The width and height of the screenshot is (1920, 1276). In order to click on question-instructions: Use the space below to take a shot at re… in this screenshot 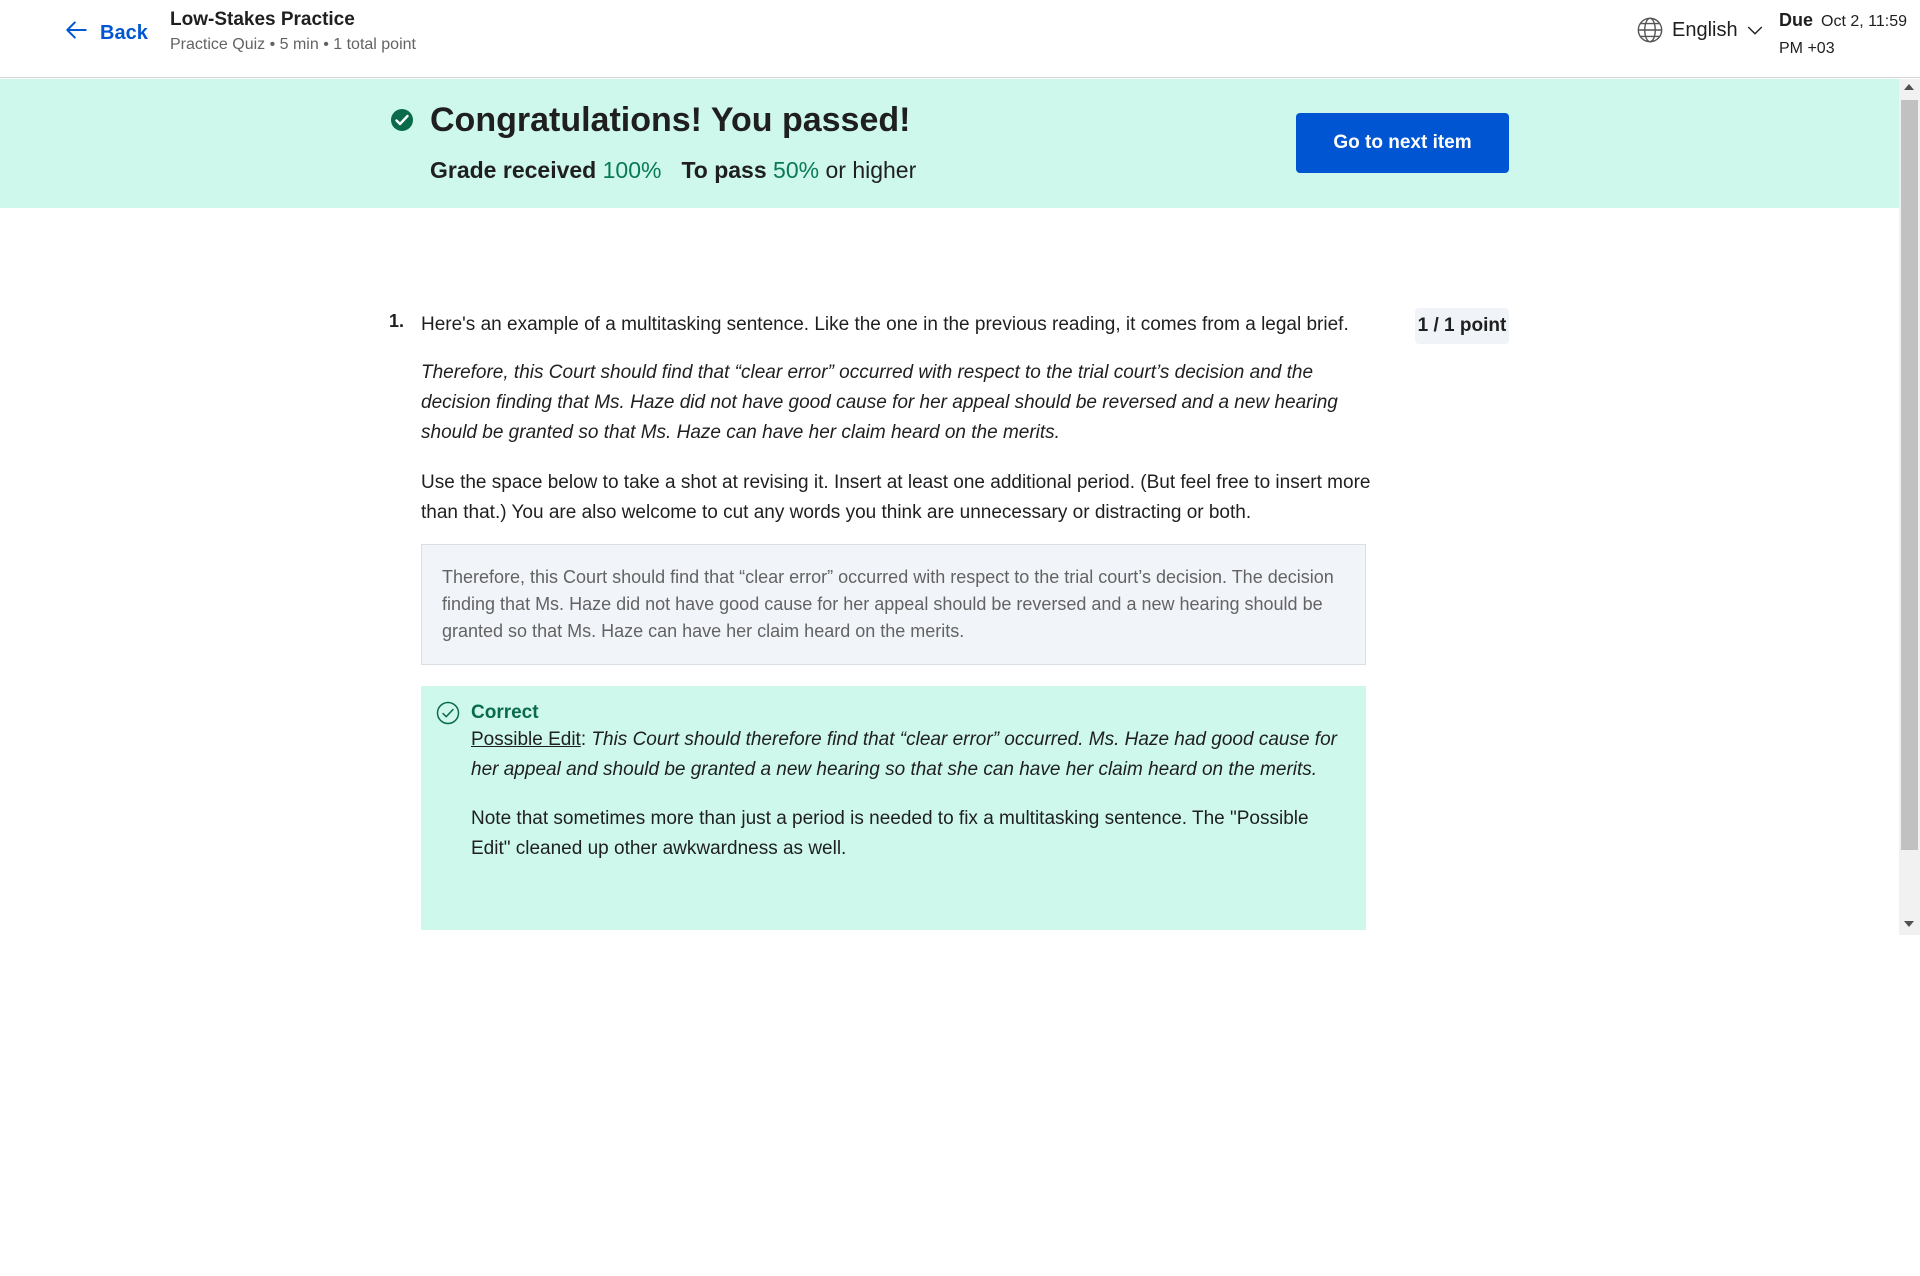, I will do `click(896, 497)`.